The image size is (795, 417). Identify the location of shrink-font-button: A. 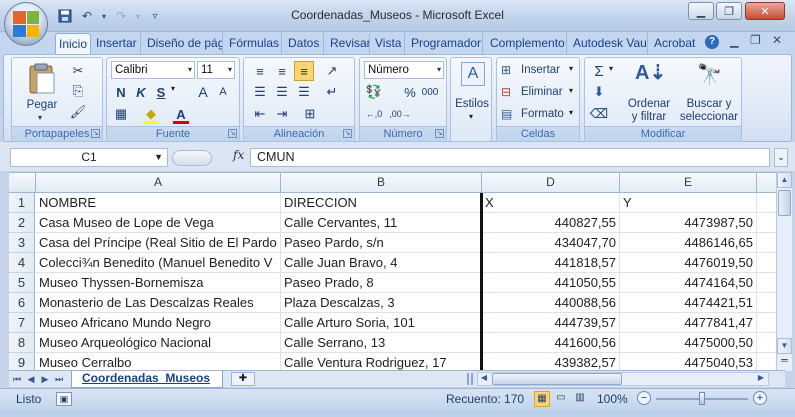
(223, 92).